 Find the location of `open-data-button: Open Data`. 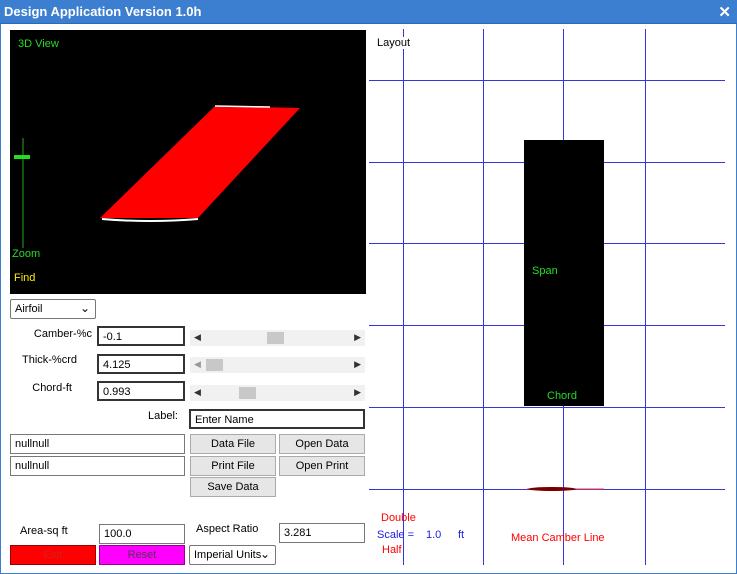

open-data-button: Open Data is located at coordinates (322, 444).